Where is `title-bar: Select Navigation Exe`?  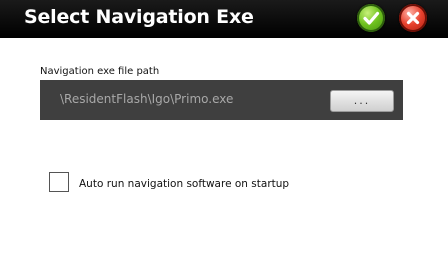
title-bar: Select Navigation Exe is located at coordinates (224, 19).